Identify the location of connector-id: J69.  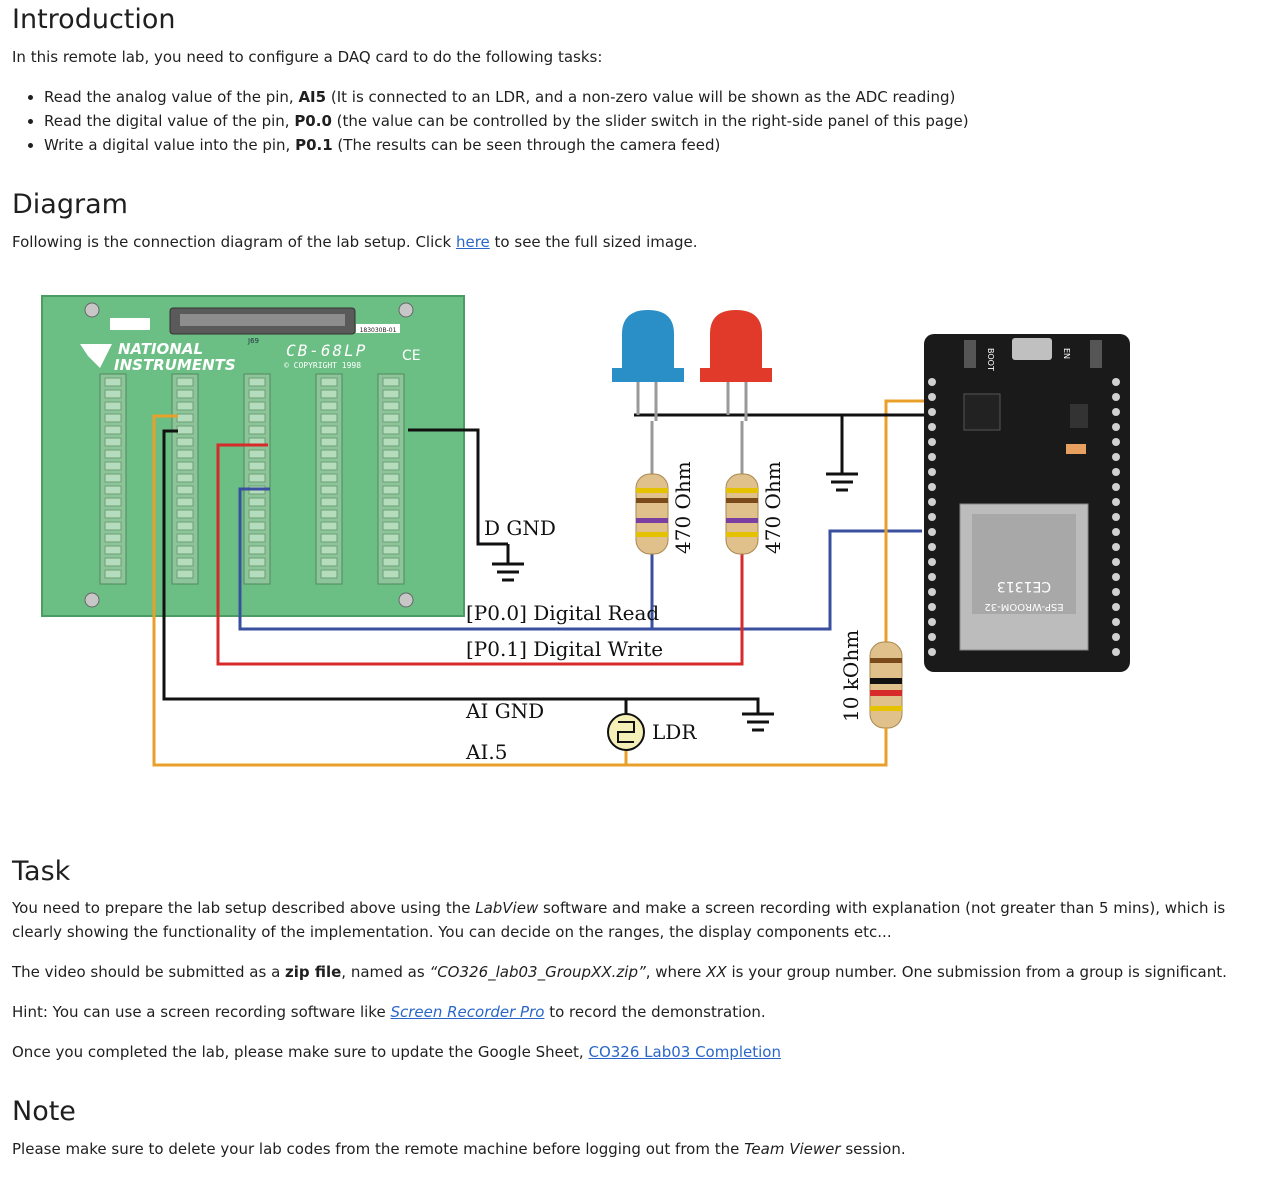
(253, 341).